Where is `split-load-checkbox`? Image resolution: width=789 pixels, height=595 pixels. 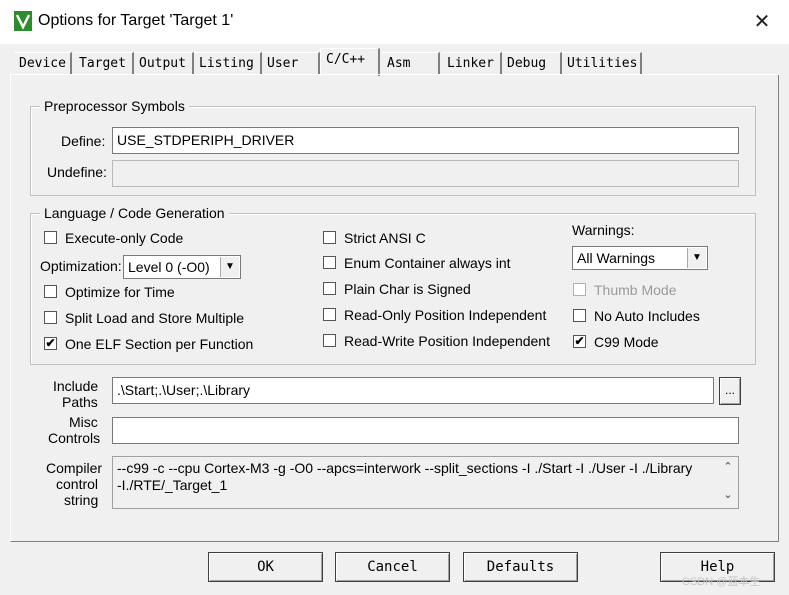
split-load-checkbox is located at coordinates (50, 317).